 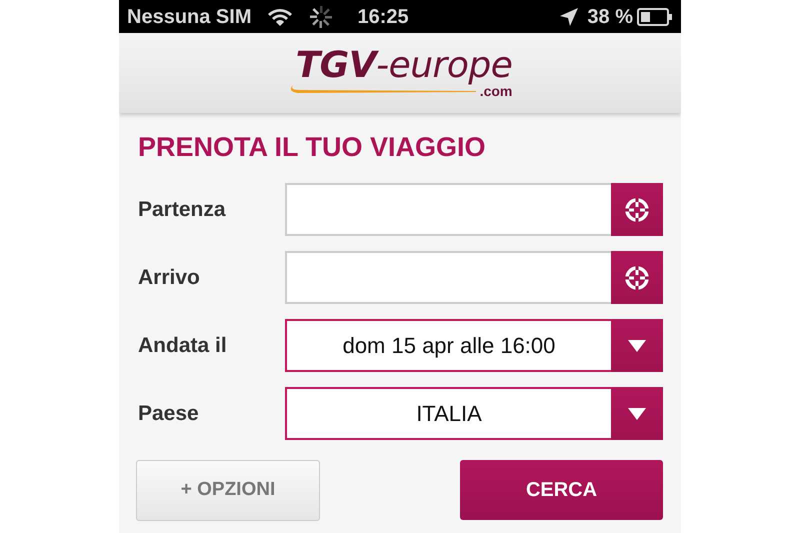 What do you see at coordinates (169, 413) in the screenshot?
I see `field-label: Paese` at bounding box center [169, 413].